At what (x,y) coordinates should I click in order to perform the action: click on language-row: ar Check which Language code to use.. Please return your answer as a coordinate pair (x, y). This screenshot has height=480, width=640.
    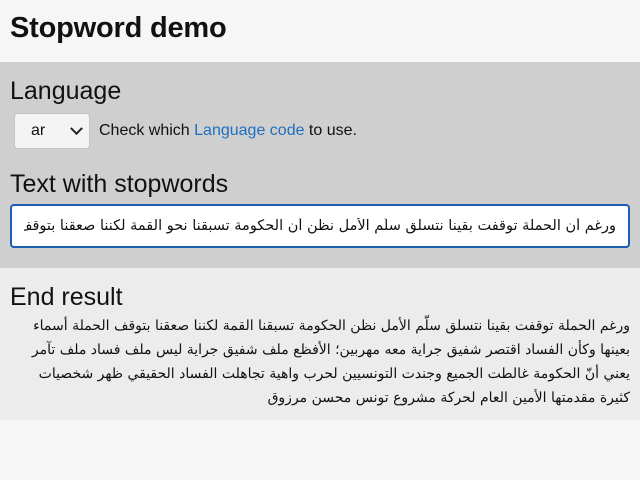
    Looking at the image, I should click on (320, 131).